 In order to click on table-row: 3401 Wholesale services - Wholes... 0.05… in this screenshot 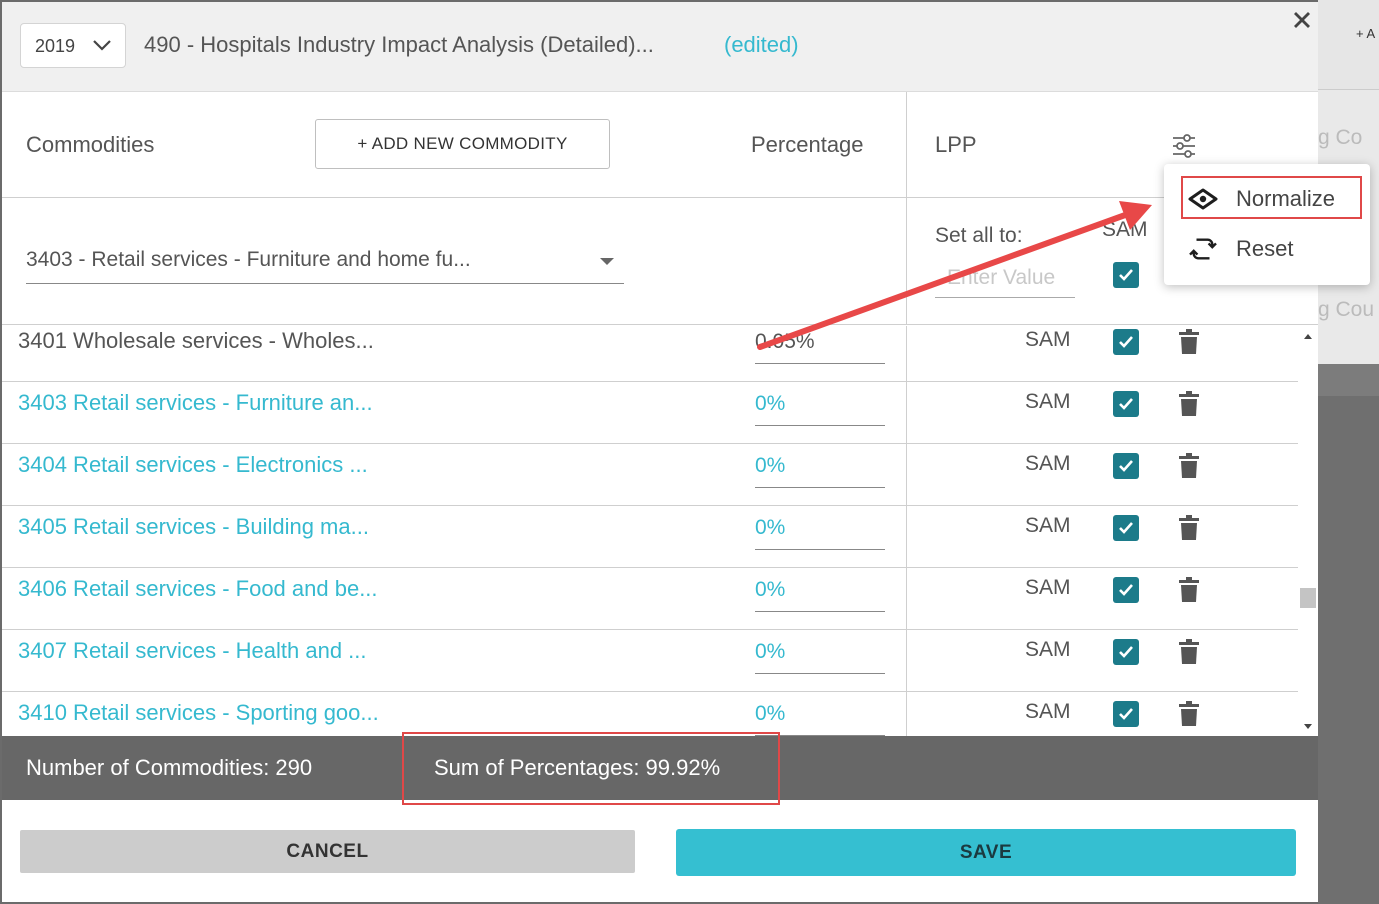, I will do `click(650, 354)`.